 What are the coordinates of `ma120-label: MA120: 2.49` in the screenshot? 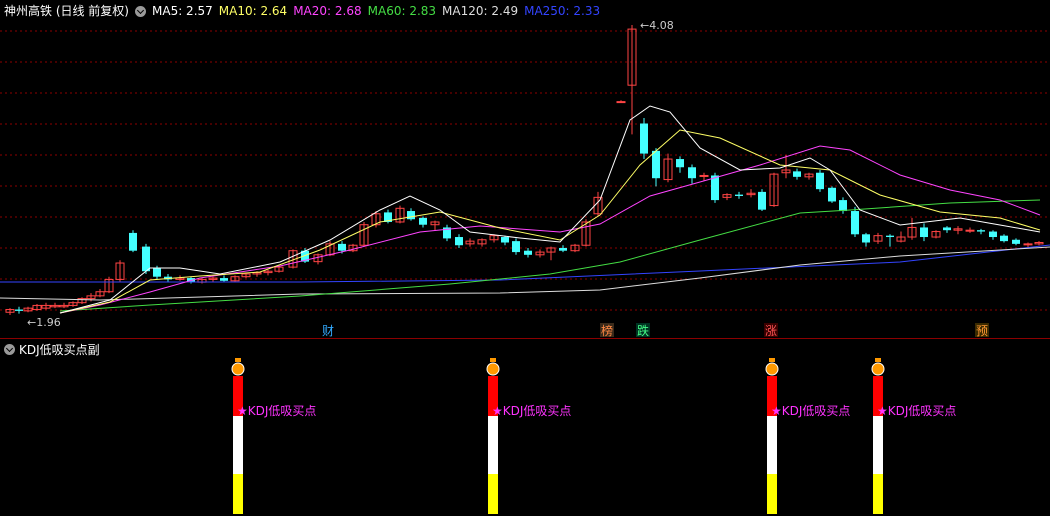 It's located at (480, 11).